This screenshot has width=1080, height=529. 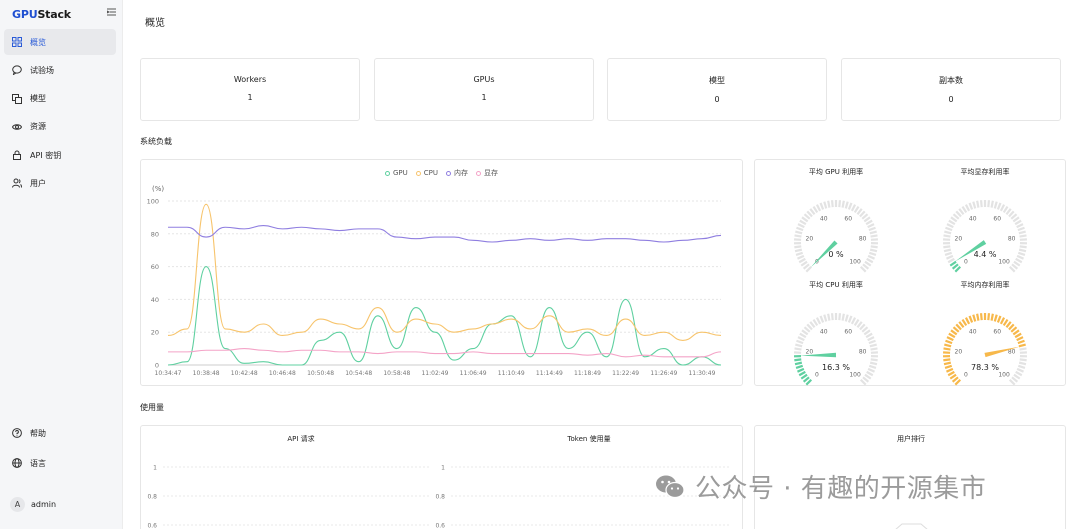 I want to click on sidebar-item-api-keys: API 密钥, so click(x=60, y=155).